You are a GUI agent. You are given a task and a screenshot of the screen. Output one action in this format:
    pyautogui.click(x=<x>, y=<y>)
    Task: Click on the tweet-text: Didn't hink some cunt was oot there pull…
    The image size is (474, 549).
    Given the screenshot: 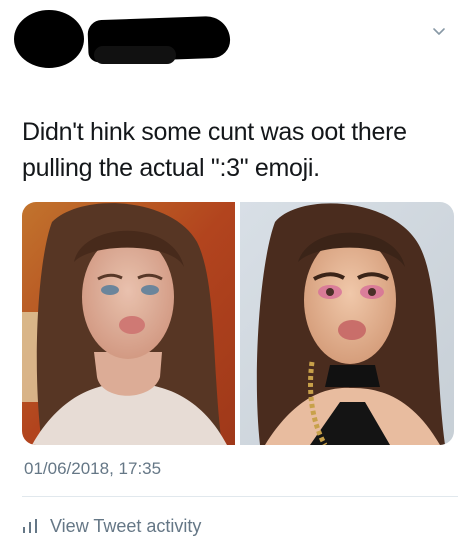 What is the action you would take?
    pyautogui.click(x=242, y=150)
    